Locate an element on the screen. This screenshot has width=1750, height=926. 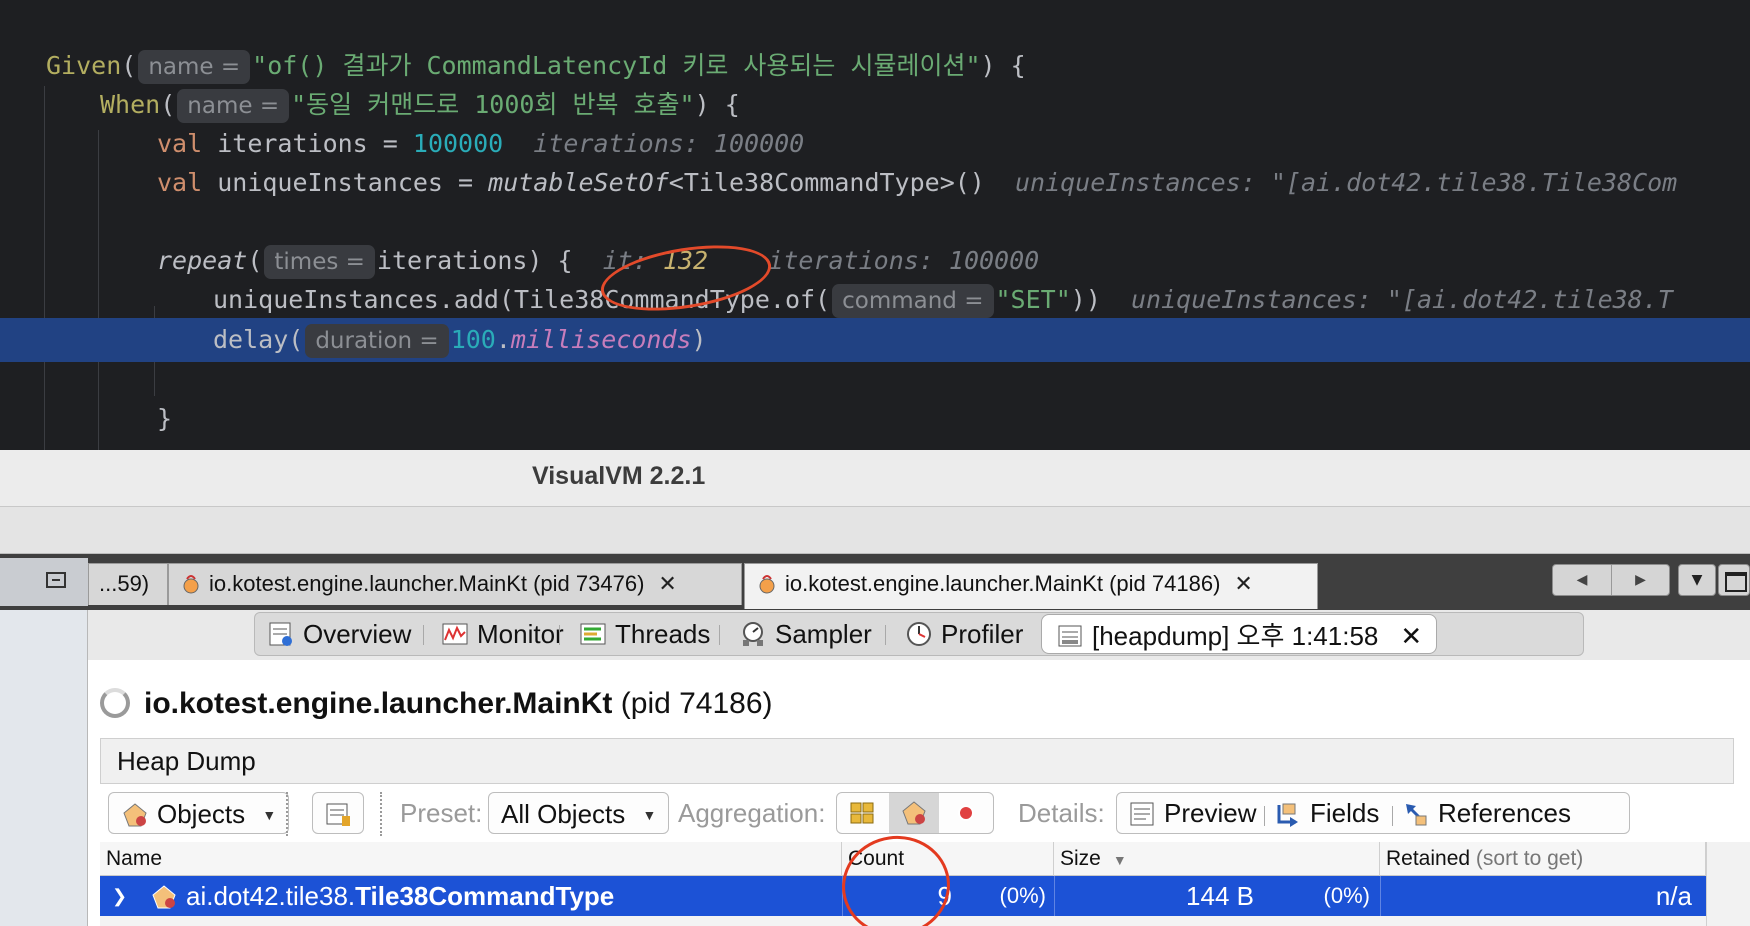
class-type-icon is located at coordinates (164, 897).